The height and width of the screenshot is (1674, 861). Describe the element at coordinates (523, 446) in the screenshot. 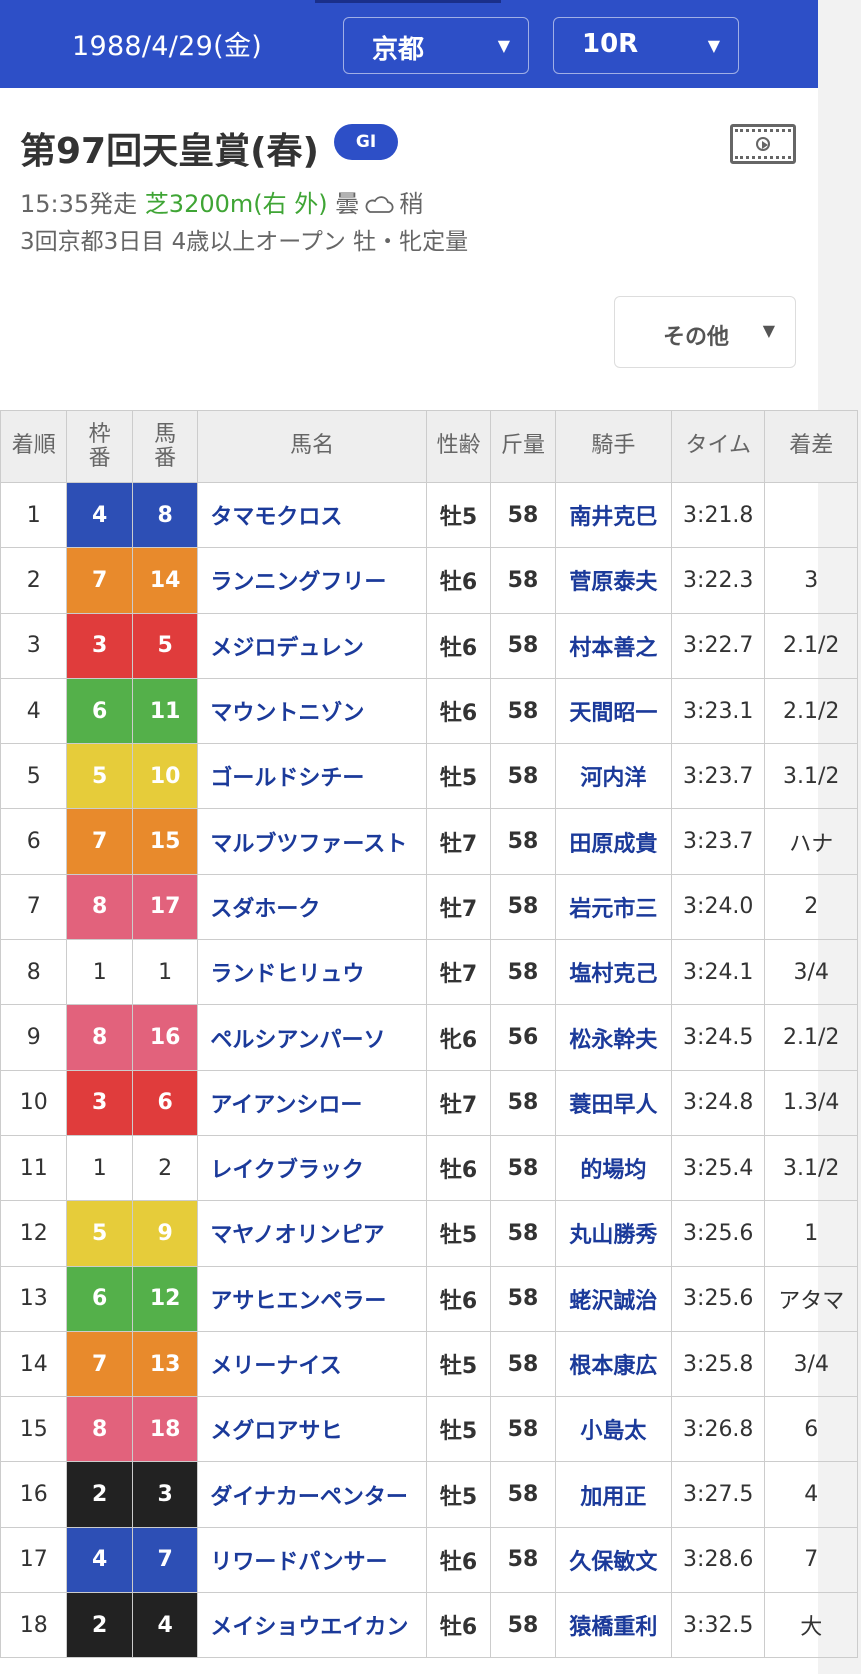

I see `header-weight: 斤量` at that location.